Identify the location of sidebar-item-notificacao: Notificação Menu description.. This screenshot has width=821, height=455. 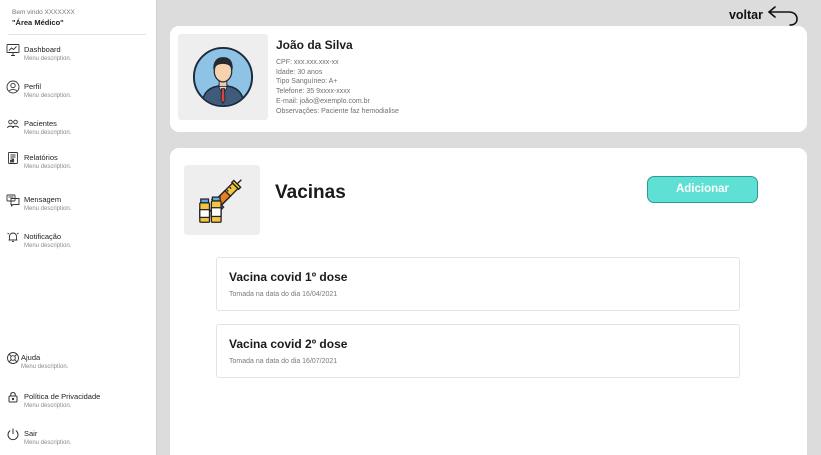
(78, 244).